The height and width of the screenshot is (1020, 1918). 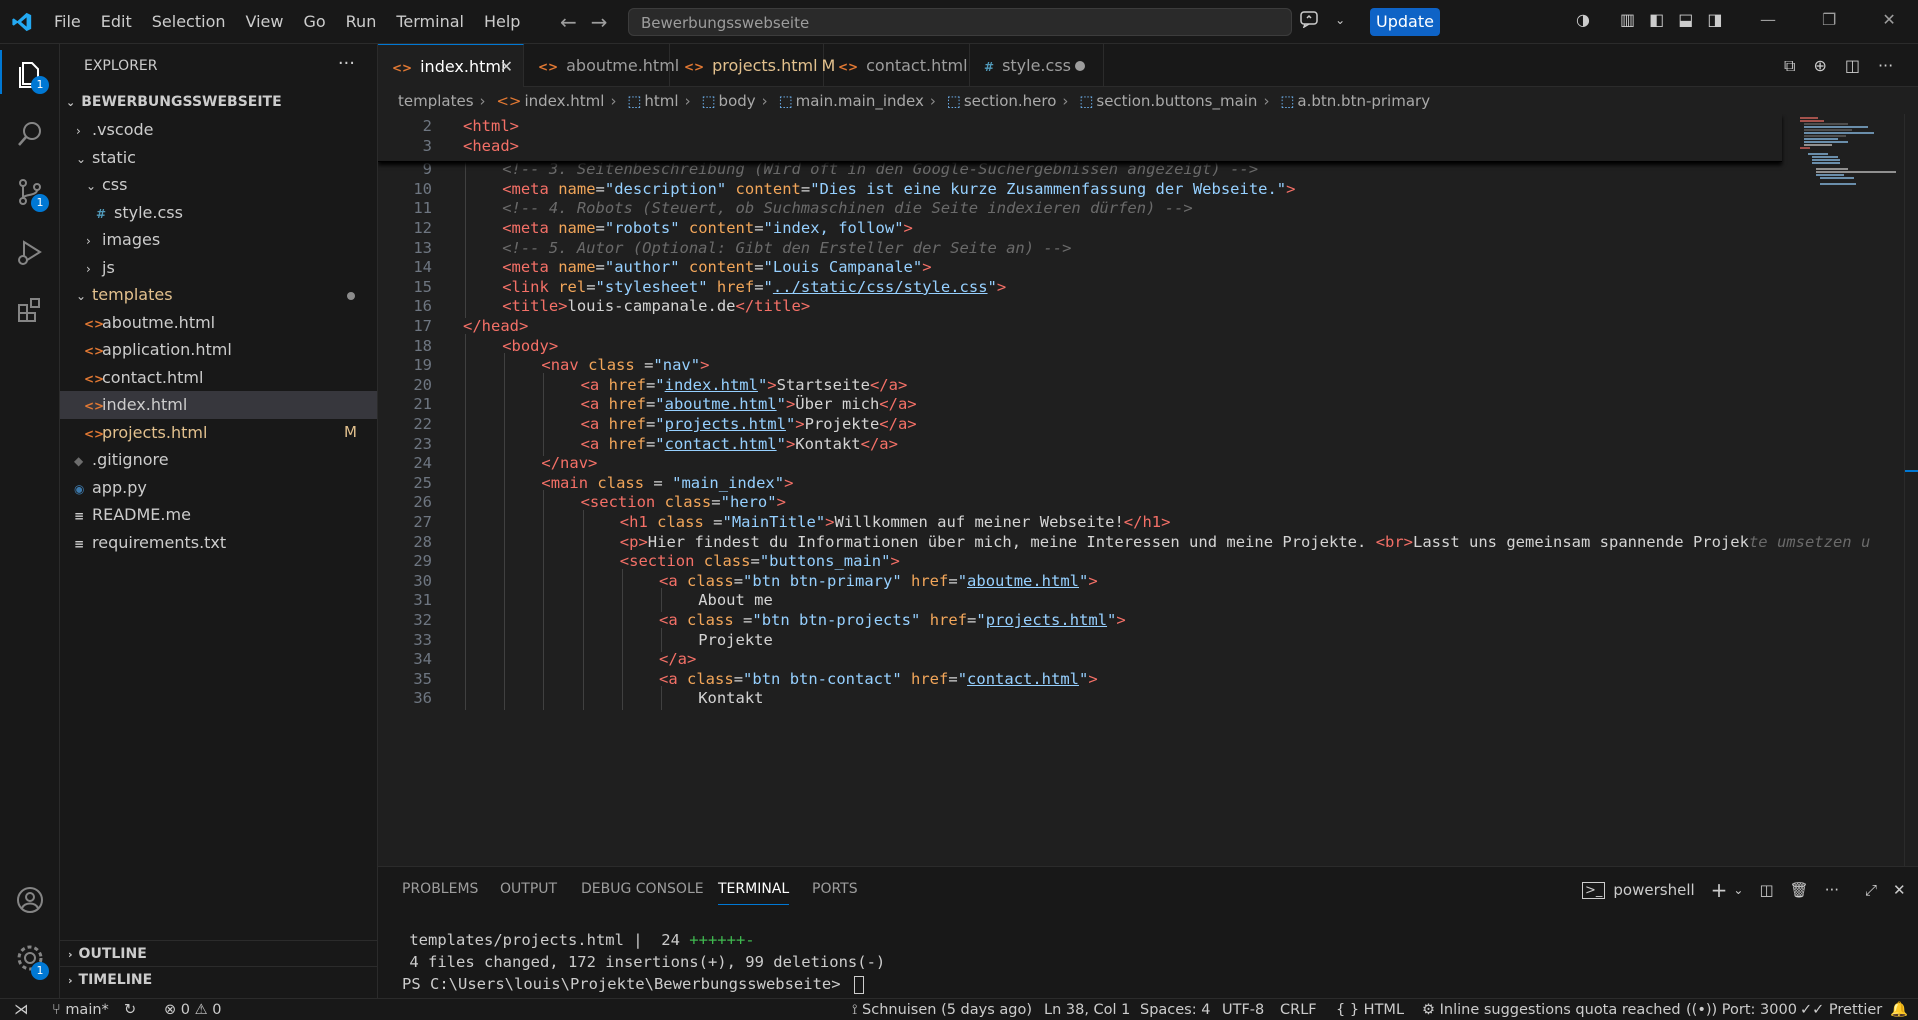 What do you see at coordinates (1899, 1009) in the screenshot?
I see `notifications-bell-icon: 🔔` at bounding box center [1899, 1009].